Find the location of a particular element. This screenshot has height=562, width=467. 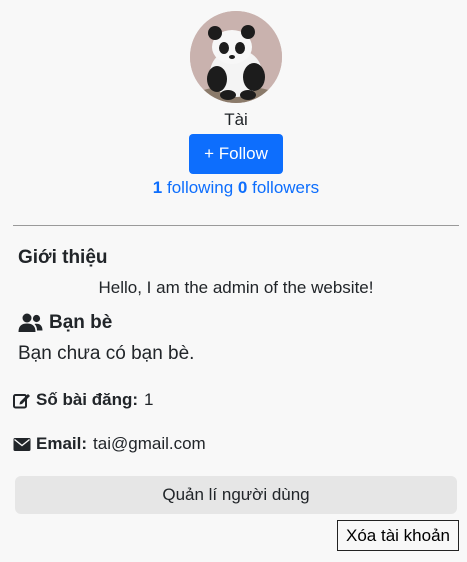

follow-button: + Follow is located at coordinates (236, 154).